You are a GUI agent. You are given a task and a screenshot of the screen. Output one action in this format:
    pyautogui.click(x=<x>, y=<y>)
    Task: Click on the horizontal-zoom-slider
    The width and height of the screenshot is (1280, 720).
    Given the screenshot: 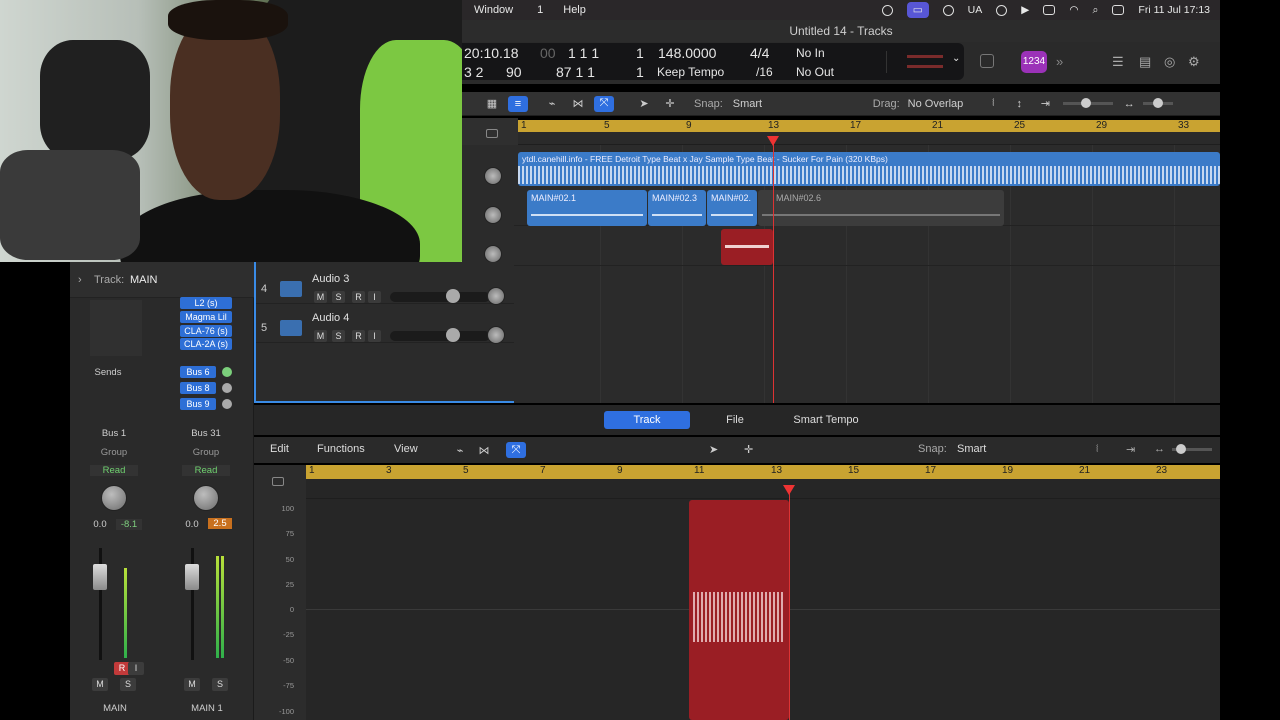 What is the action you would take?
    pyautogui.click(x=1158, y=103)
    